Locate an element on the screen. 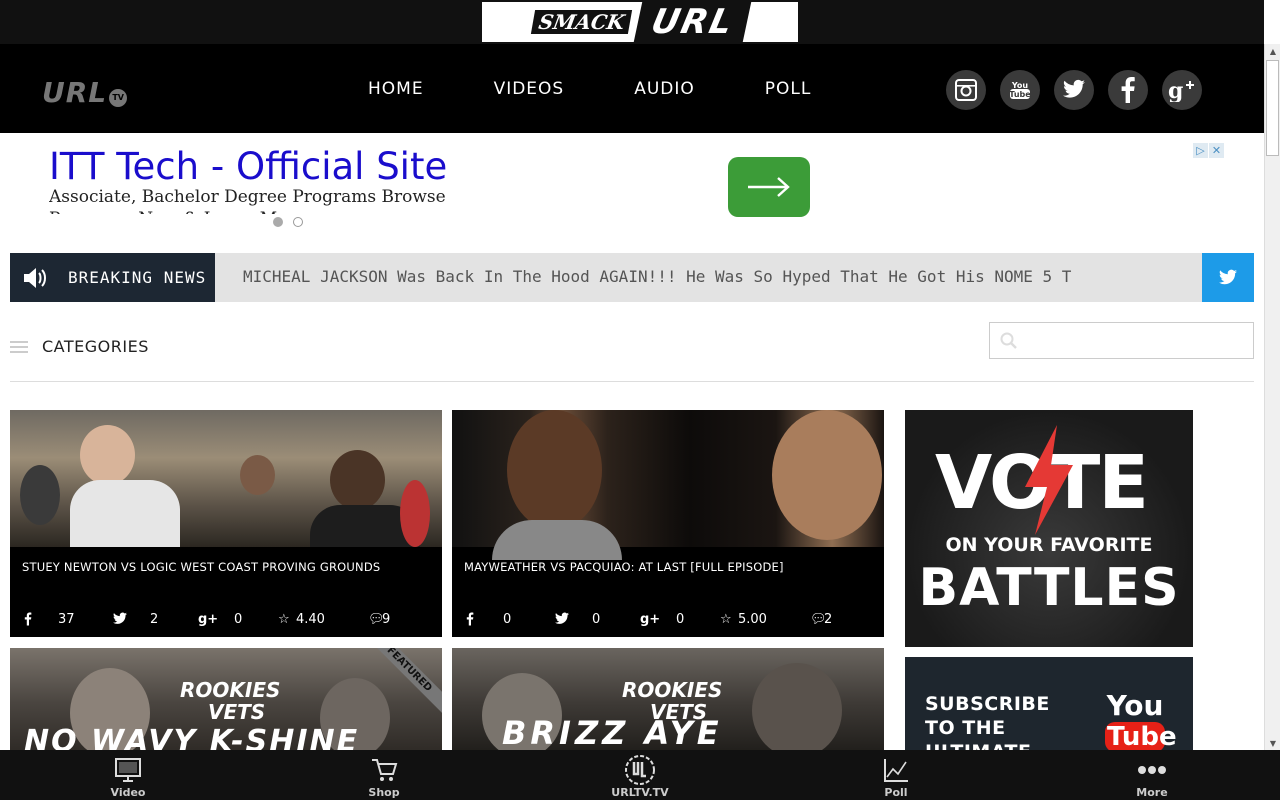 The image size is (1280, 800). nav-home: HOME is located at coordinates (396, 89).